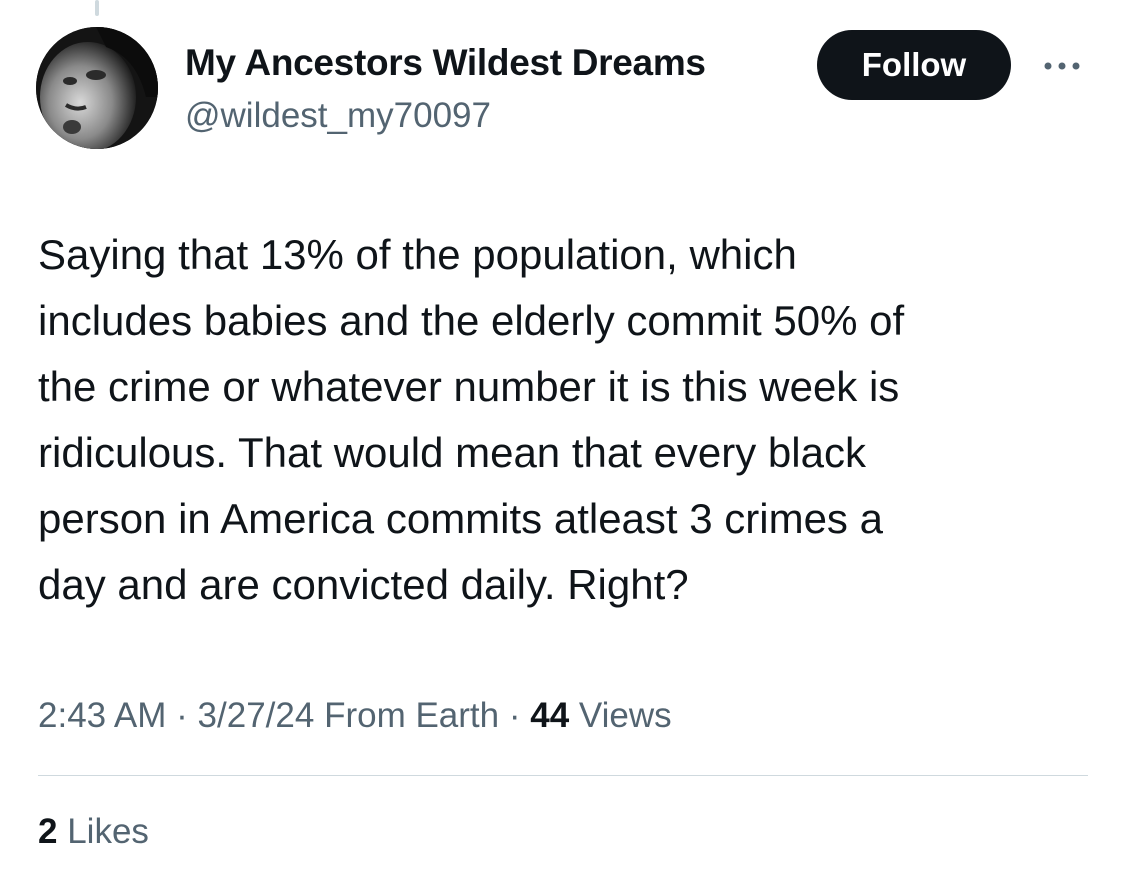 The image size is (1125, 874). I want to click on avatar, so click(97, 88).